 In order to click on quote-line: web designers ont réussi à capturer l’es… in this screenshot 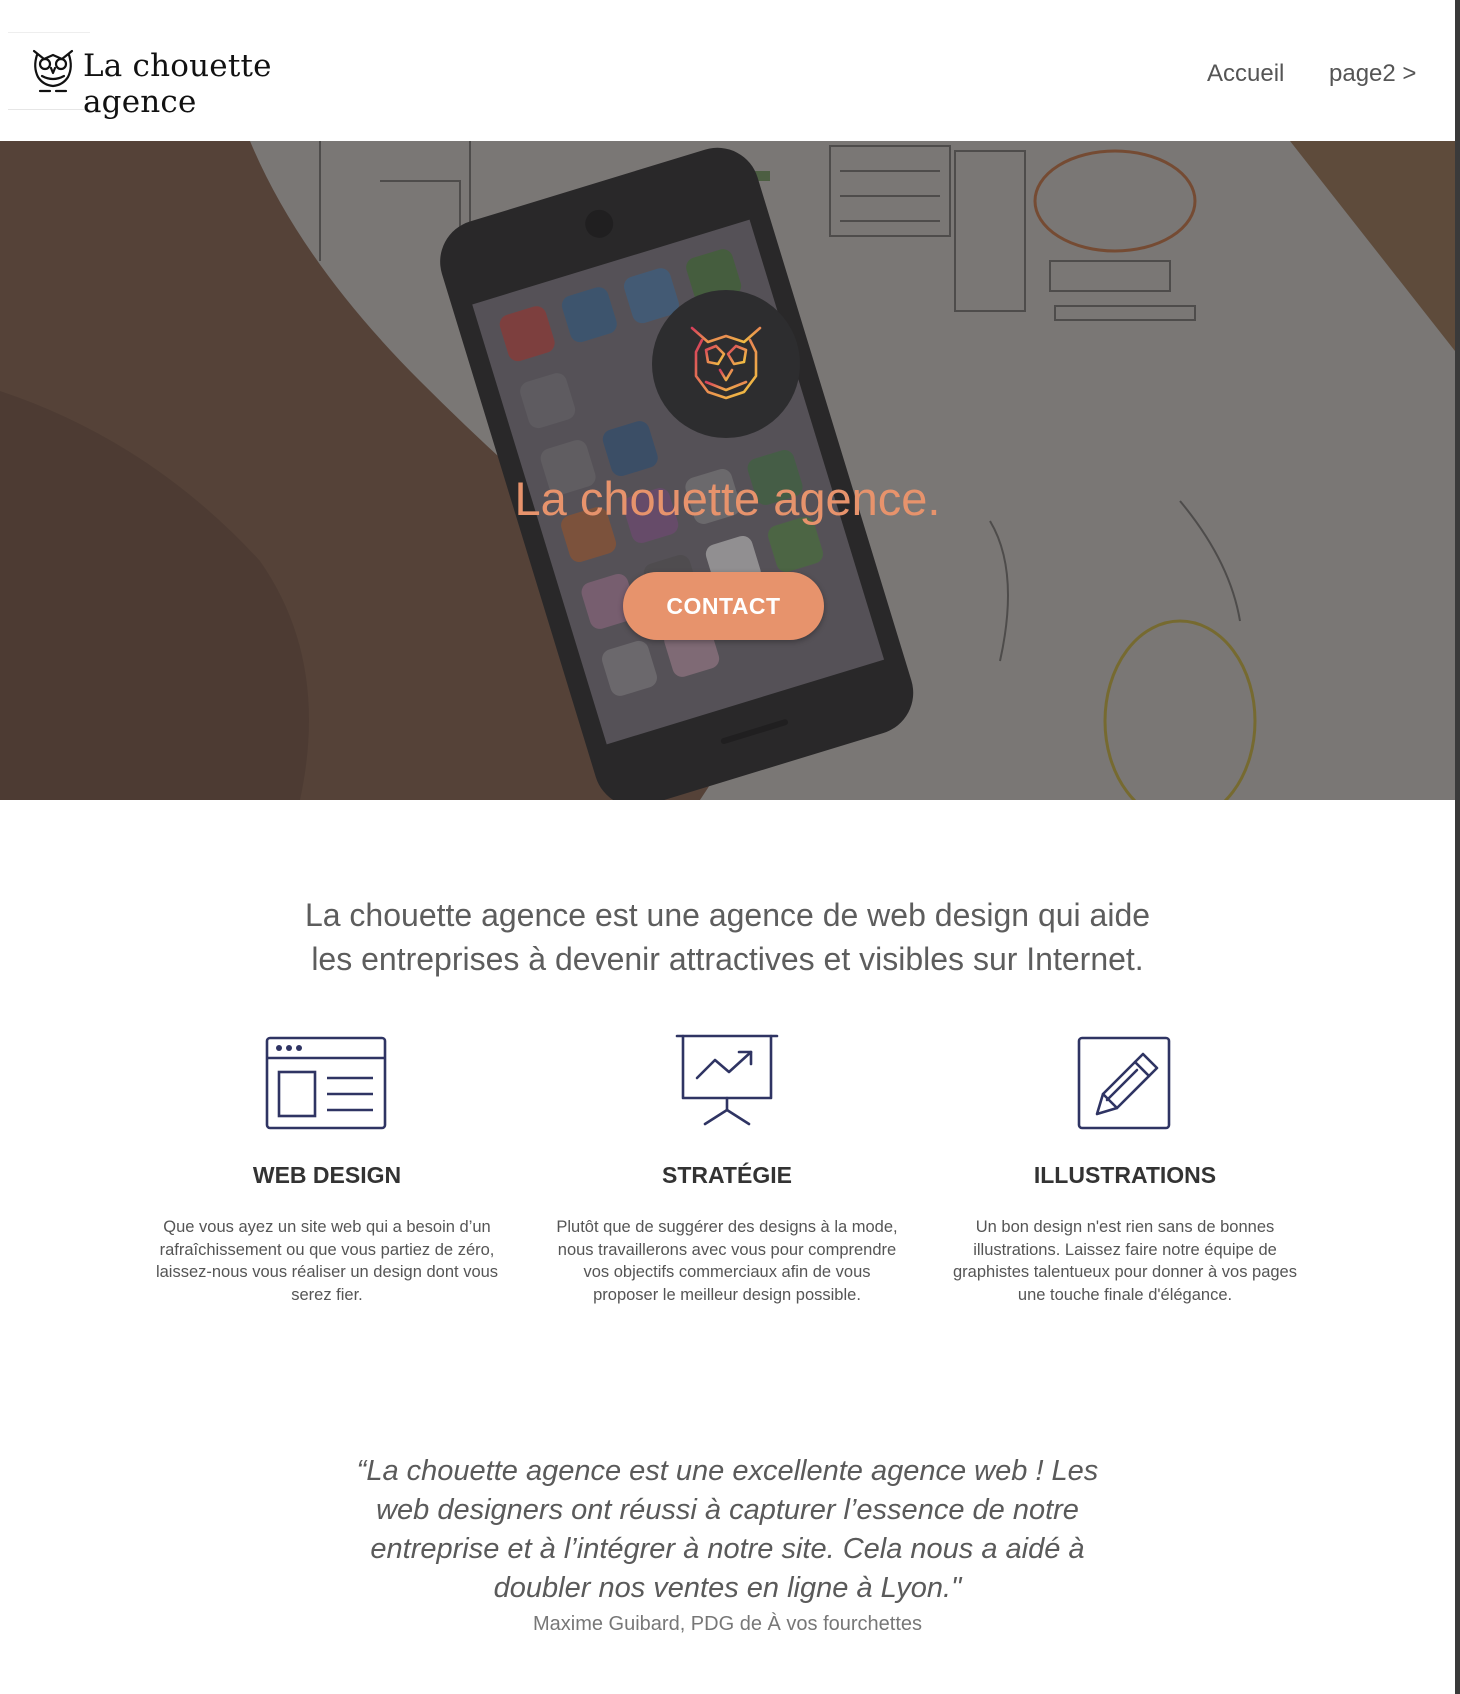, I will do `click(727, 1510)`.